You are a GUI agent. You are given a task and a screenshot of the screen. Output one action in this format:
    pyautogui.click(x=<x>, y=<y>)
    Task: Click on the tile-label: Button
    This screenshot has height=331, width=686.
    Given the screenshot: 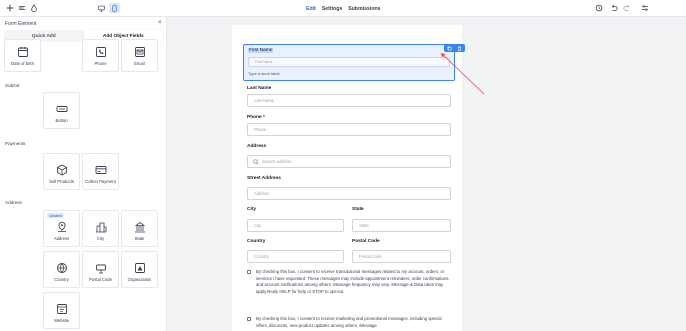 What is the action you would take?
    pyautogui.click(x=61, y=120)
    